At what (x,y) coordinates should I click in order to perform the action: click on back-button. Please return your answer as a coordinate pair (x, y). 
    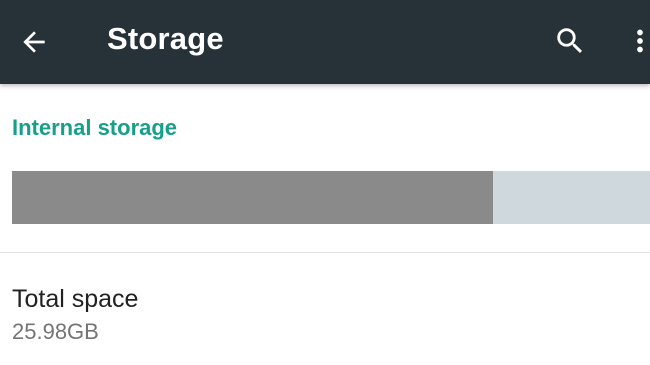
    Looking at the image, I should click on (34, 42).